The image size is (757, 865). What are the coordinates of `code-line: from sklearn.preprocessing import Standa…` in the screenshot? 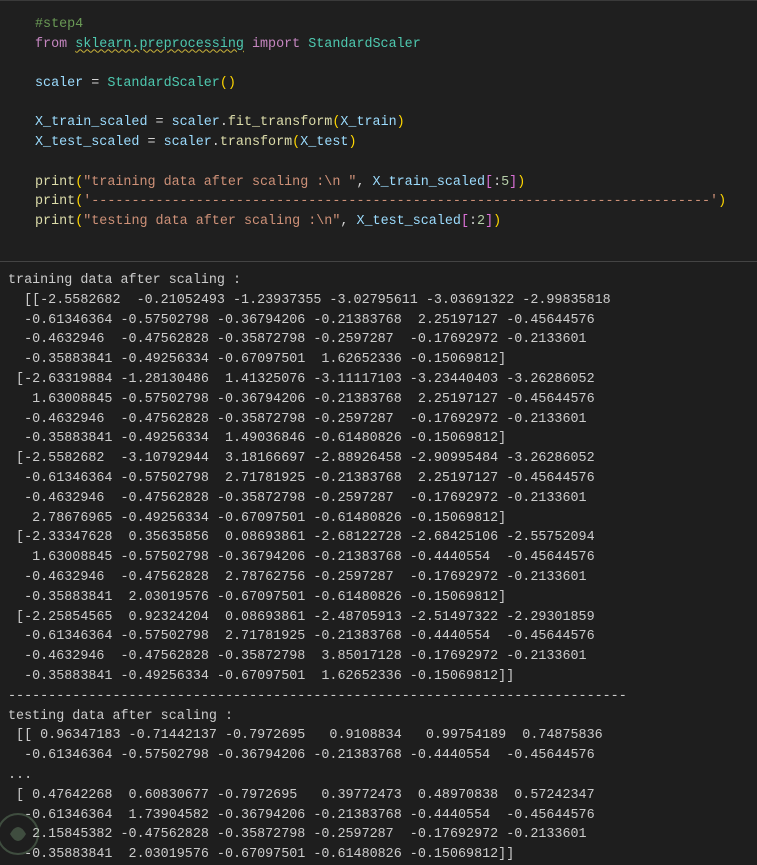 It's located at (380, 45).